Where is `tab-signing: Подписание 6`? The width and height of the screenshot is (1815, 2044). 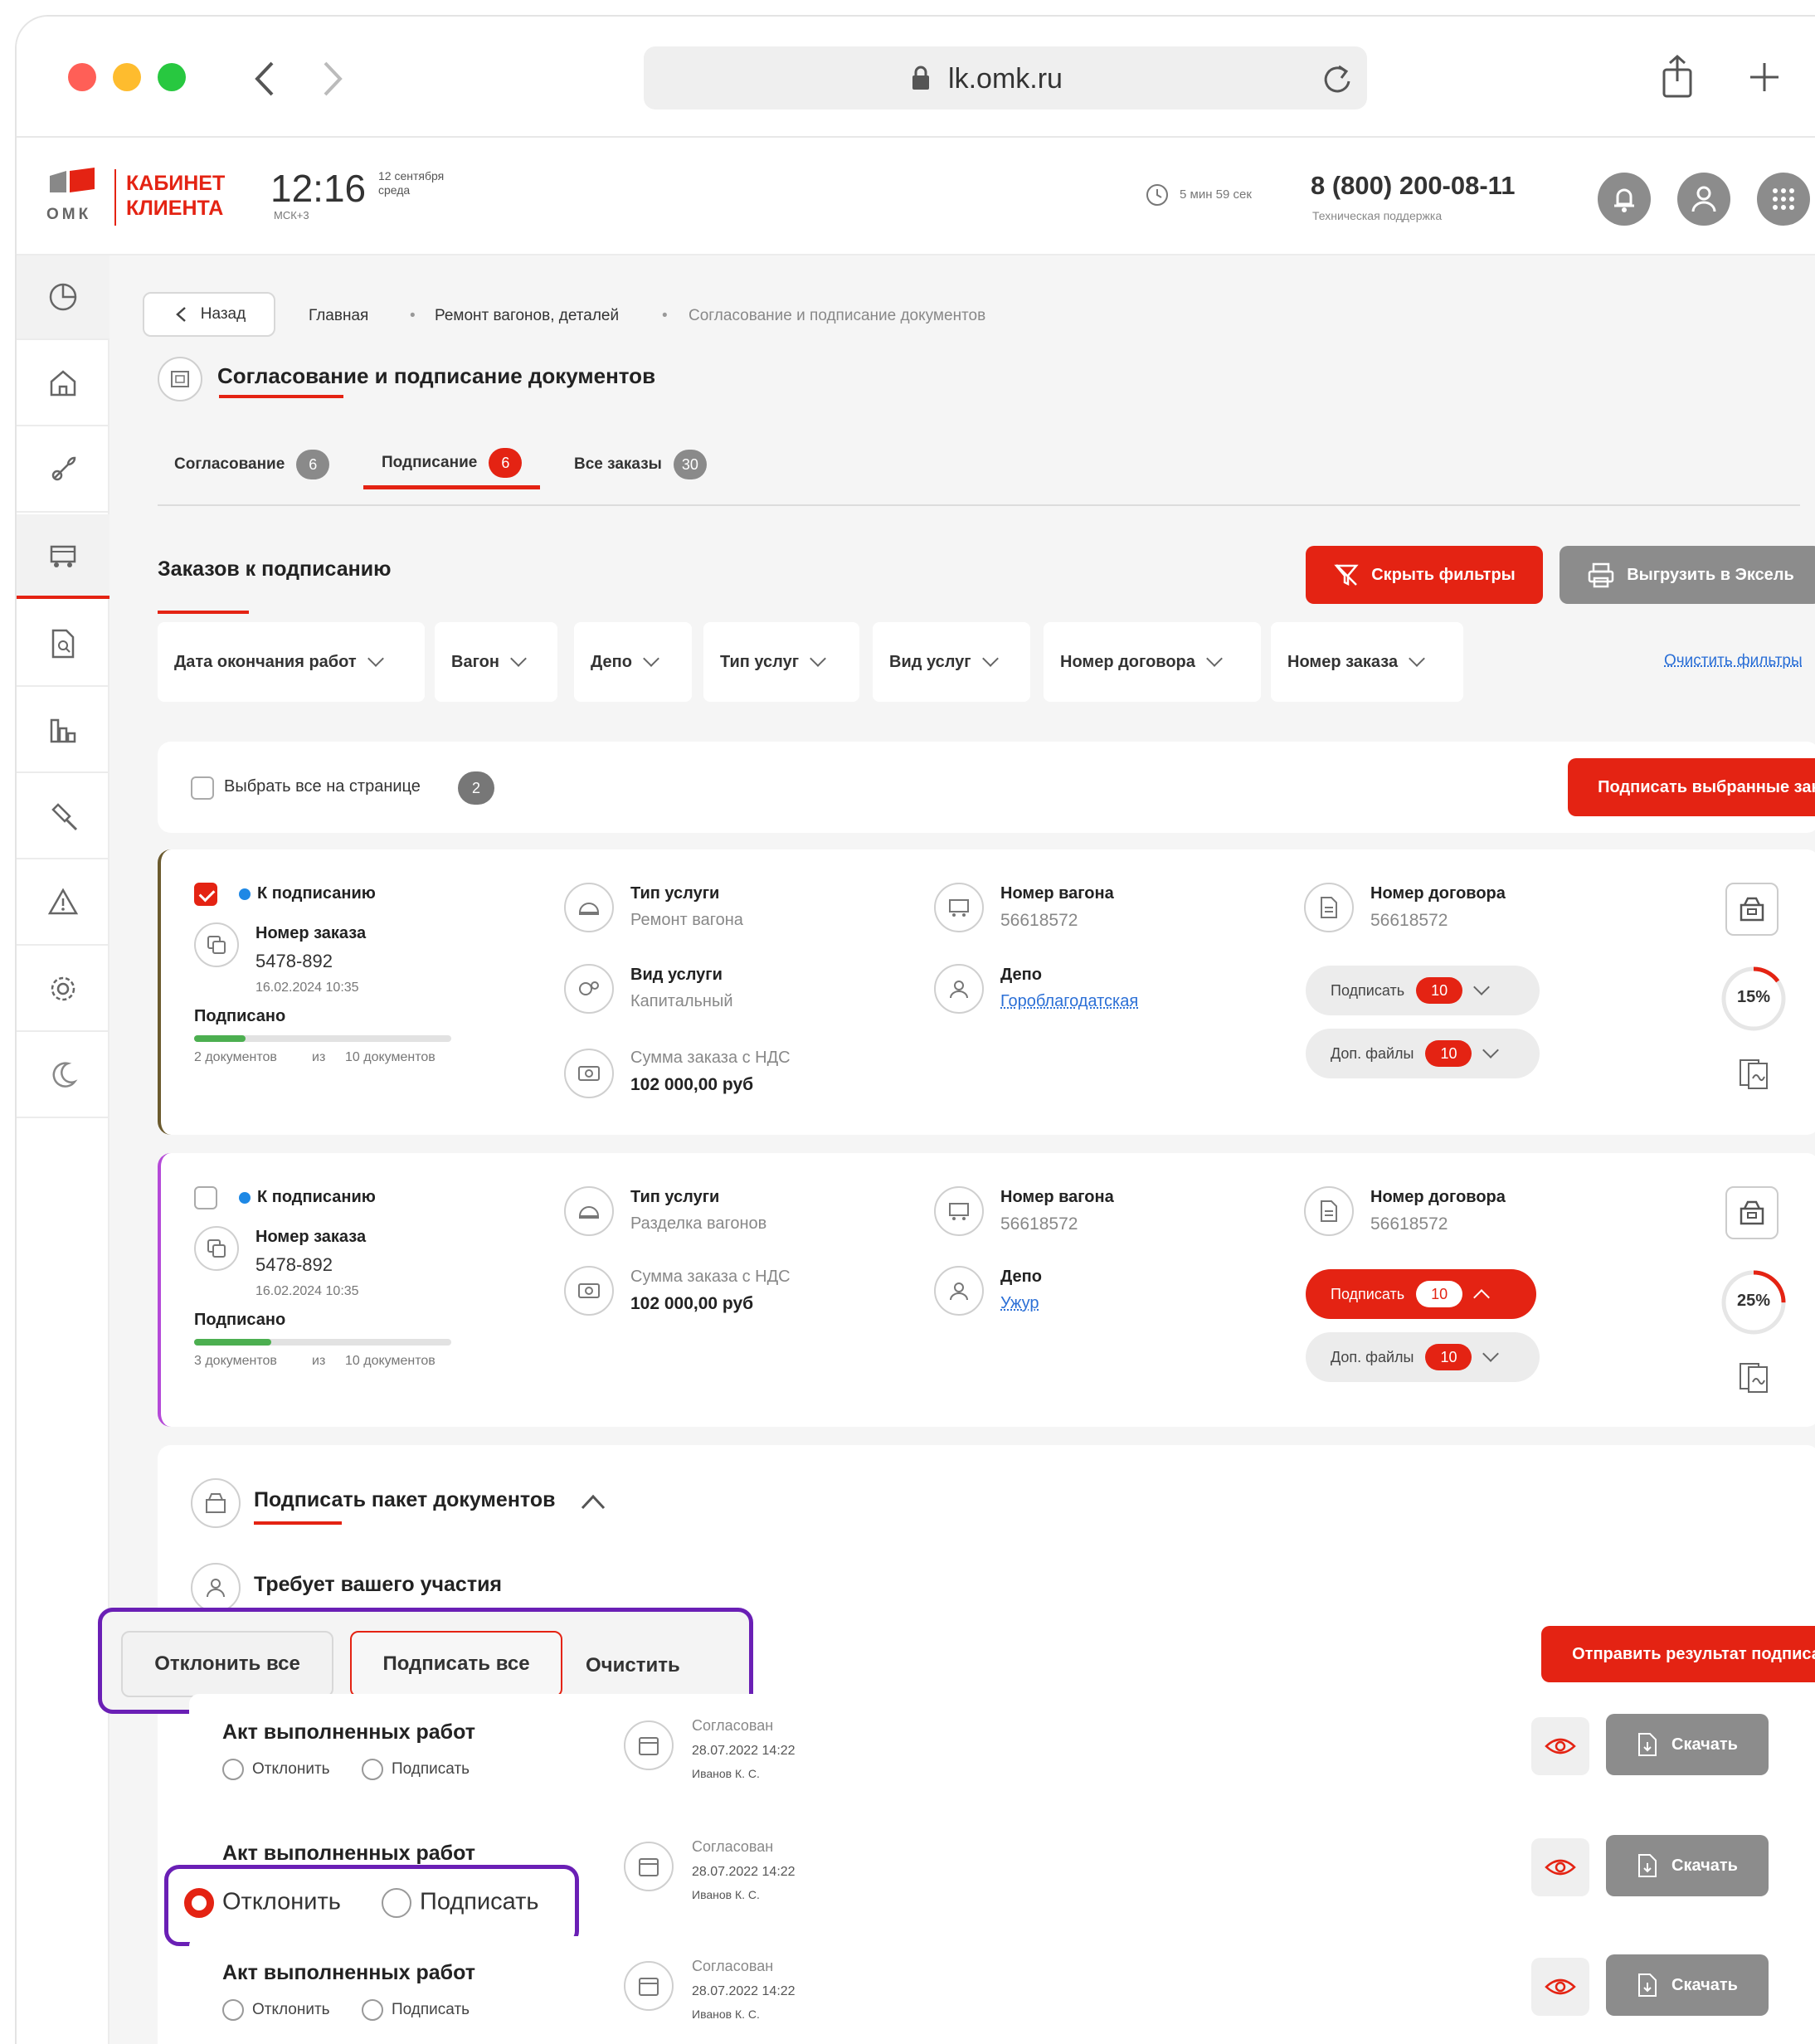 tab-signing: Подписание 6 is located at coordinates (452, 464).